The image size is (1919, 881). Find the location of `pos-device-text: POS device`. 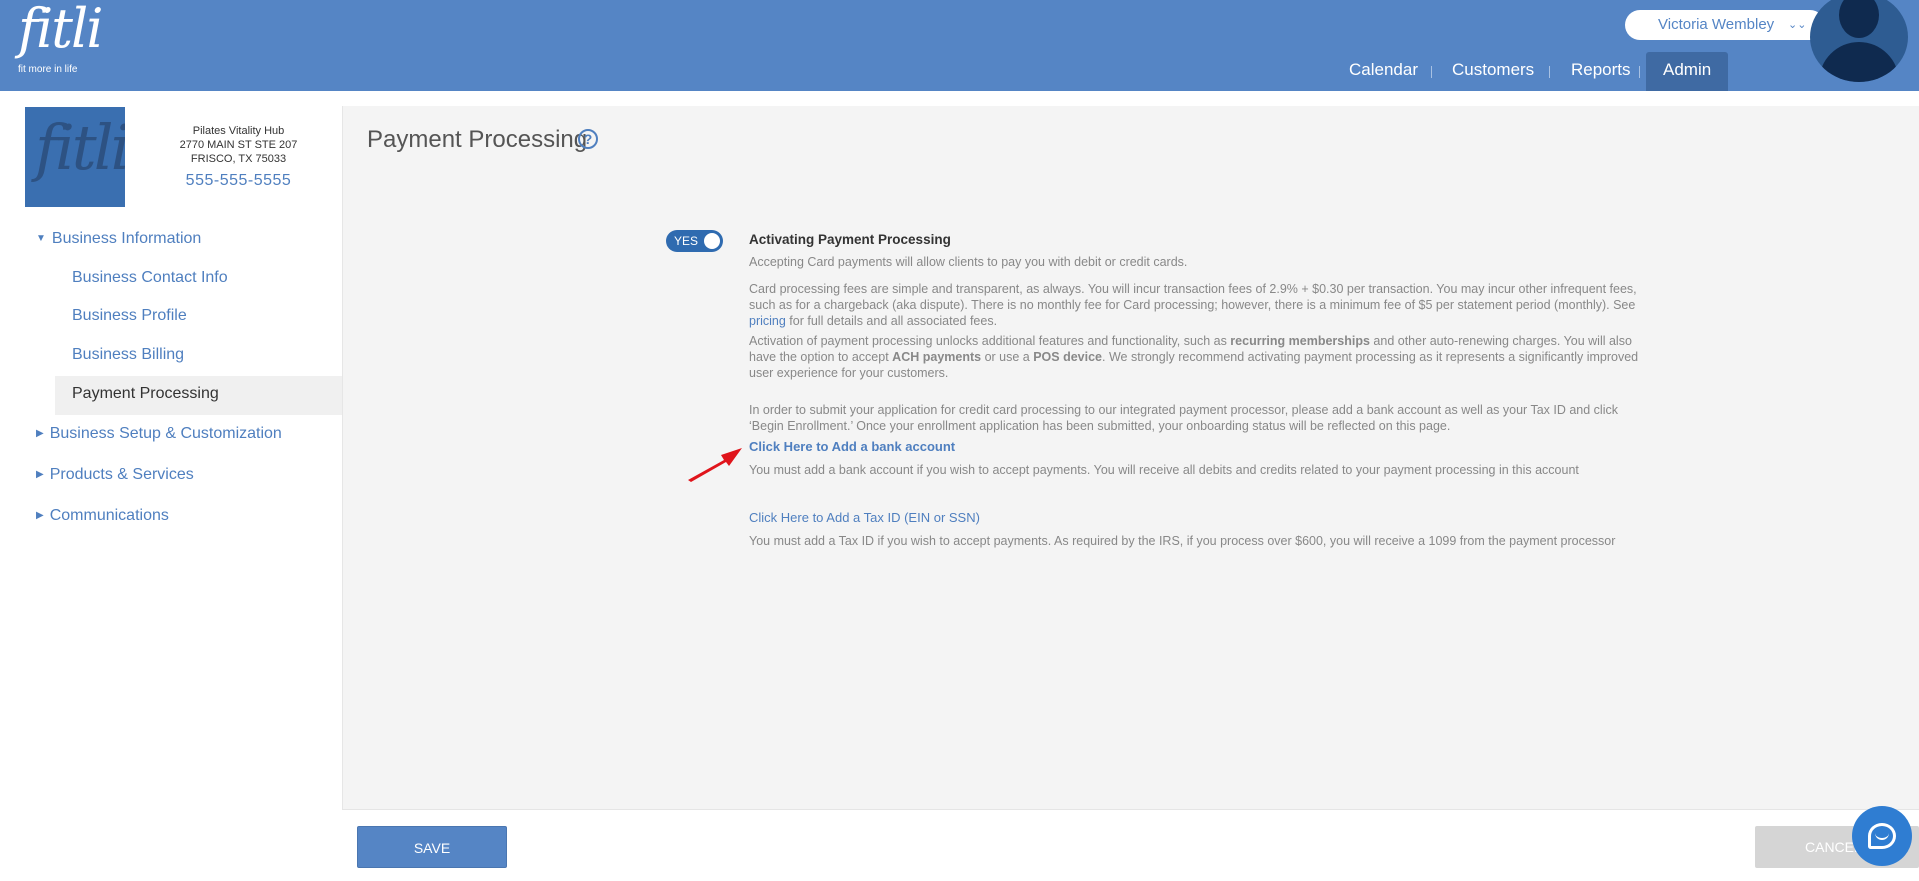

pos-device-text: POS device is located at coordinates (1068, 357).